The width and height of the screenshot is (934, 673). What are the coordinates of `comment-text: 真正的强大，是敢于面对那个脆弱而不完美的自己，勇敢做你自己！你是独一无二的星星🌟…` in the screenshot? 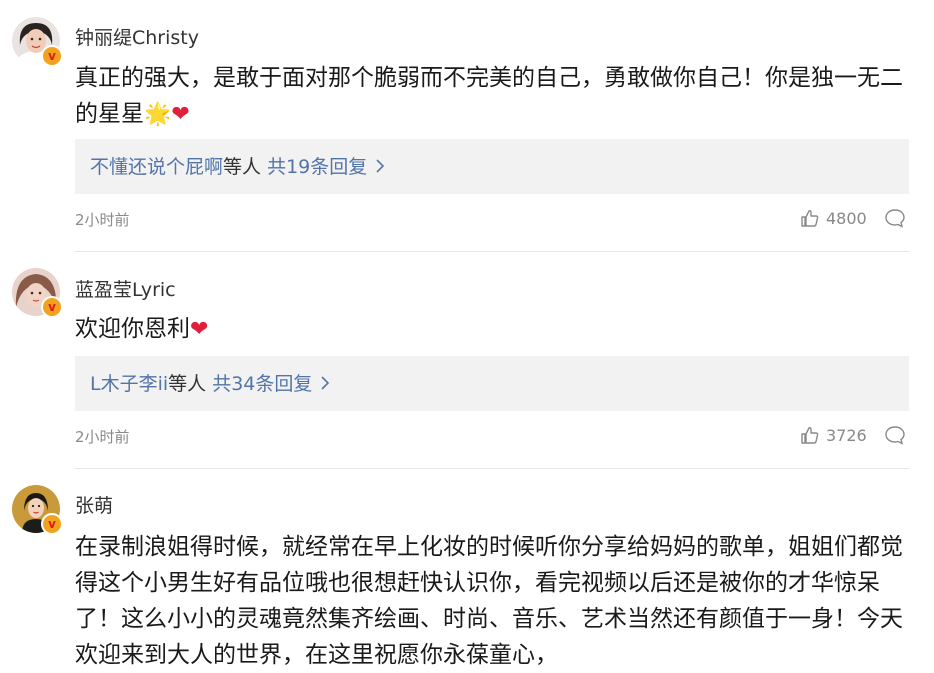 It's located at (490, 96).